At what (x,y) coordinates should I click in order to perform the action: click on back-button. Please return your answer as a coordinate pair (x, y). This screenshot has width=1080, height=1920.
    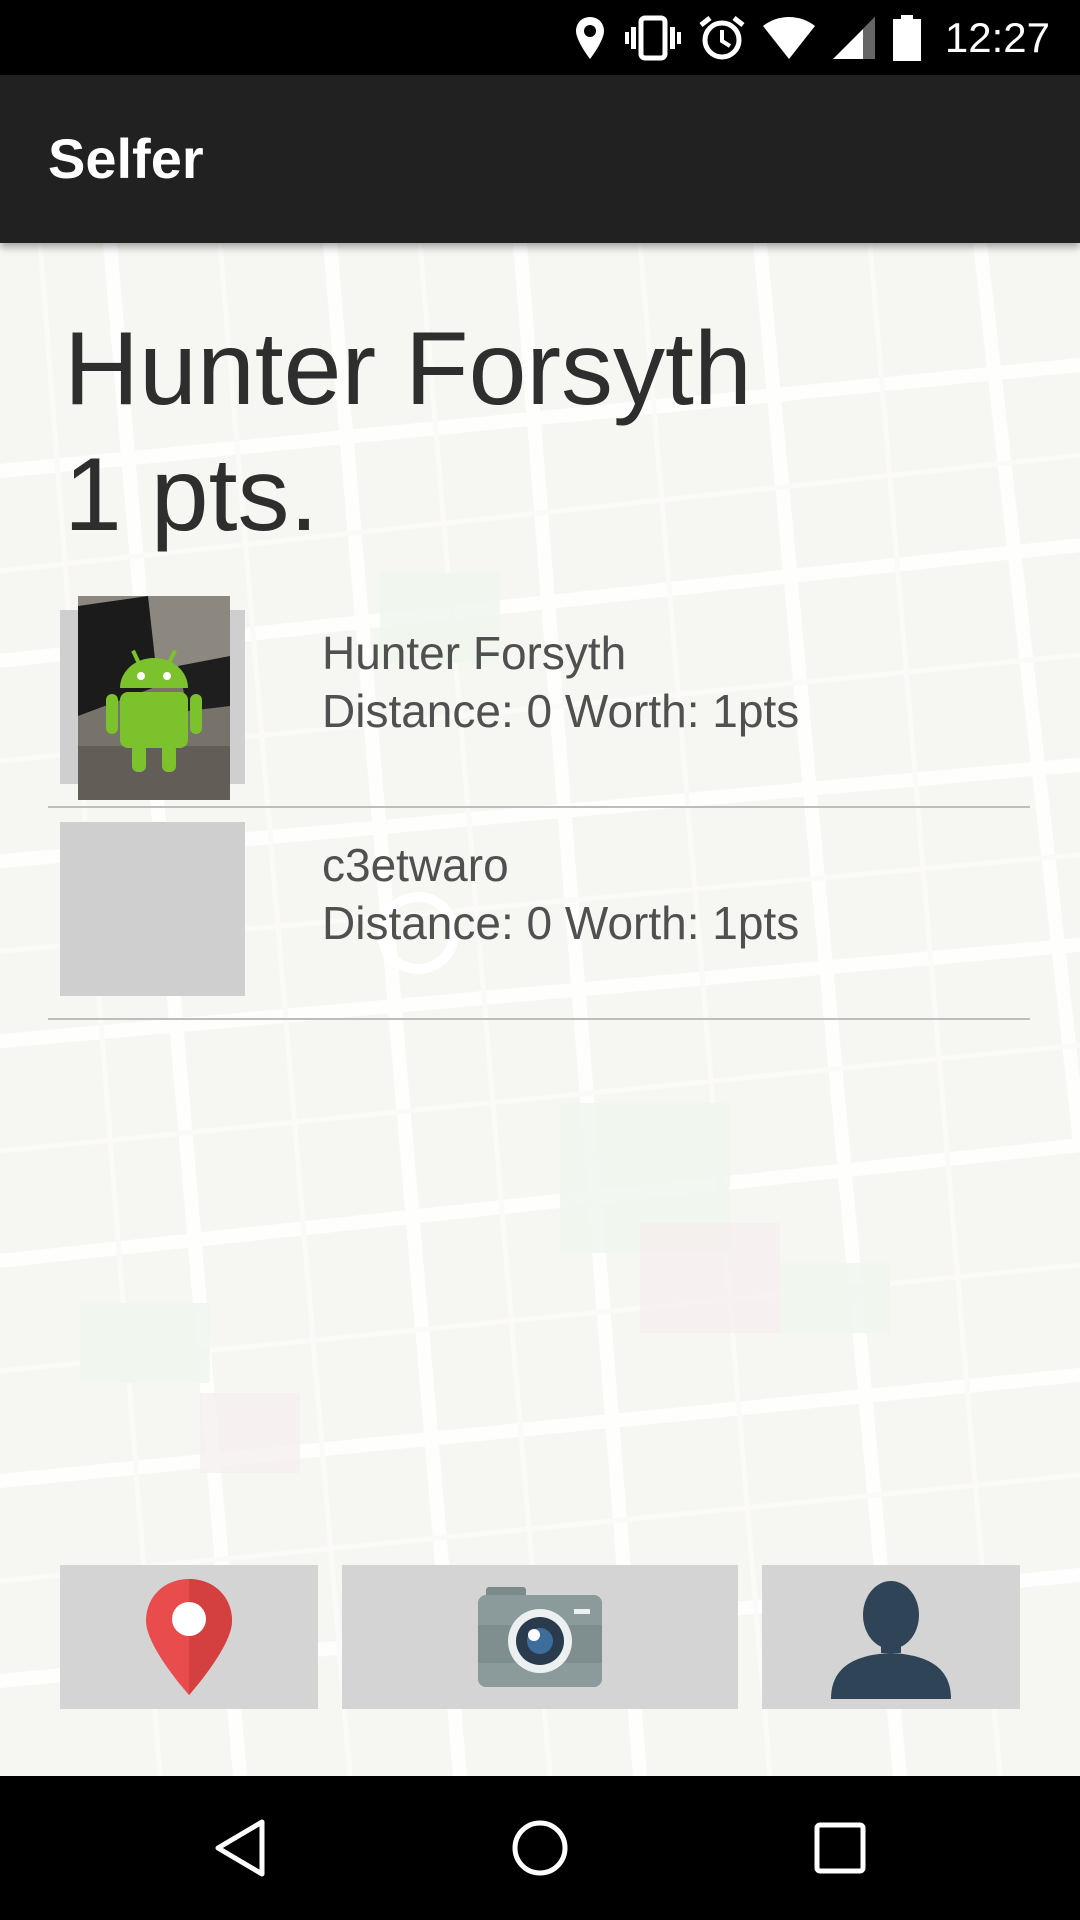
    Looking at the image, I should click on (240, 1848).